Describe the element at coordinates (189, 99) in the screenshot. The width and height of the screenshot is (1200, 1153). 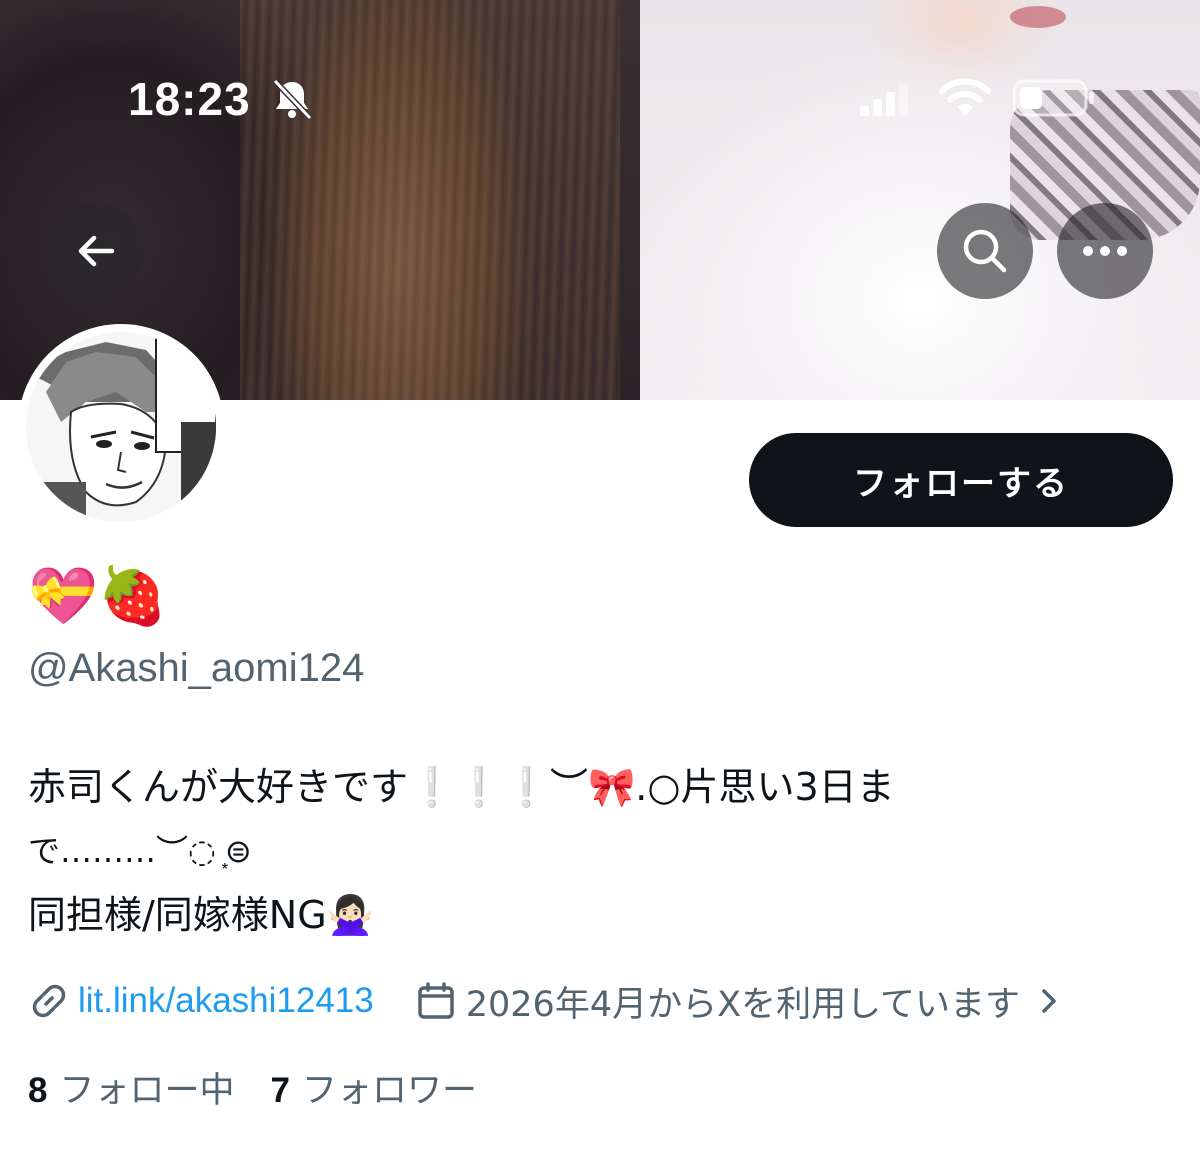
I see `status-time: 18:23` at that location.